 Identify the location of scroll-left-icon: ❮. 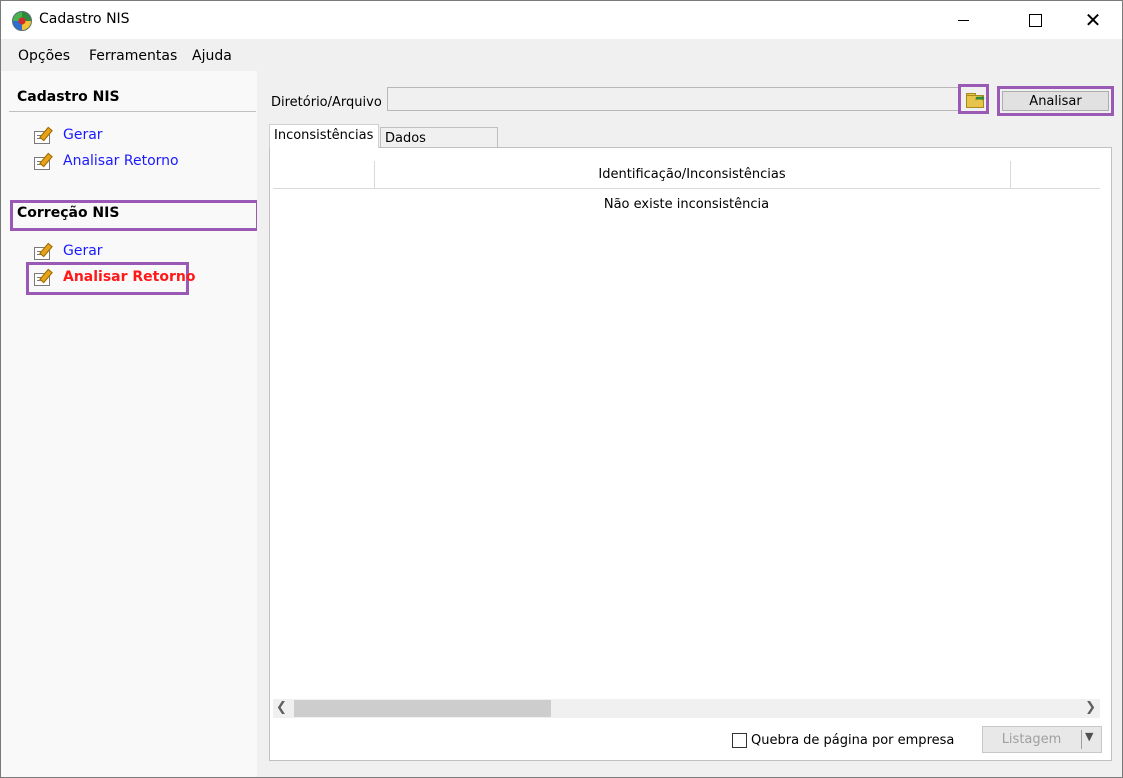
(281, 707).